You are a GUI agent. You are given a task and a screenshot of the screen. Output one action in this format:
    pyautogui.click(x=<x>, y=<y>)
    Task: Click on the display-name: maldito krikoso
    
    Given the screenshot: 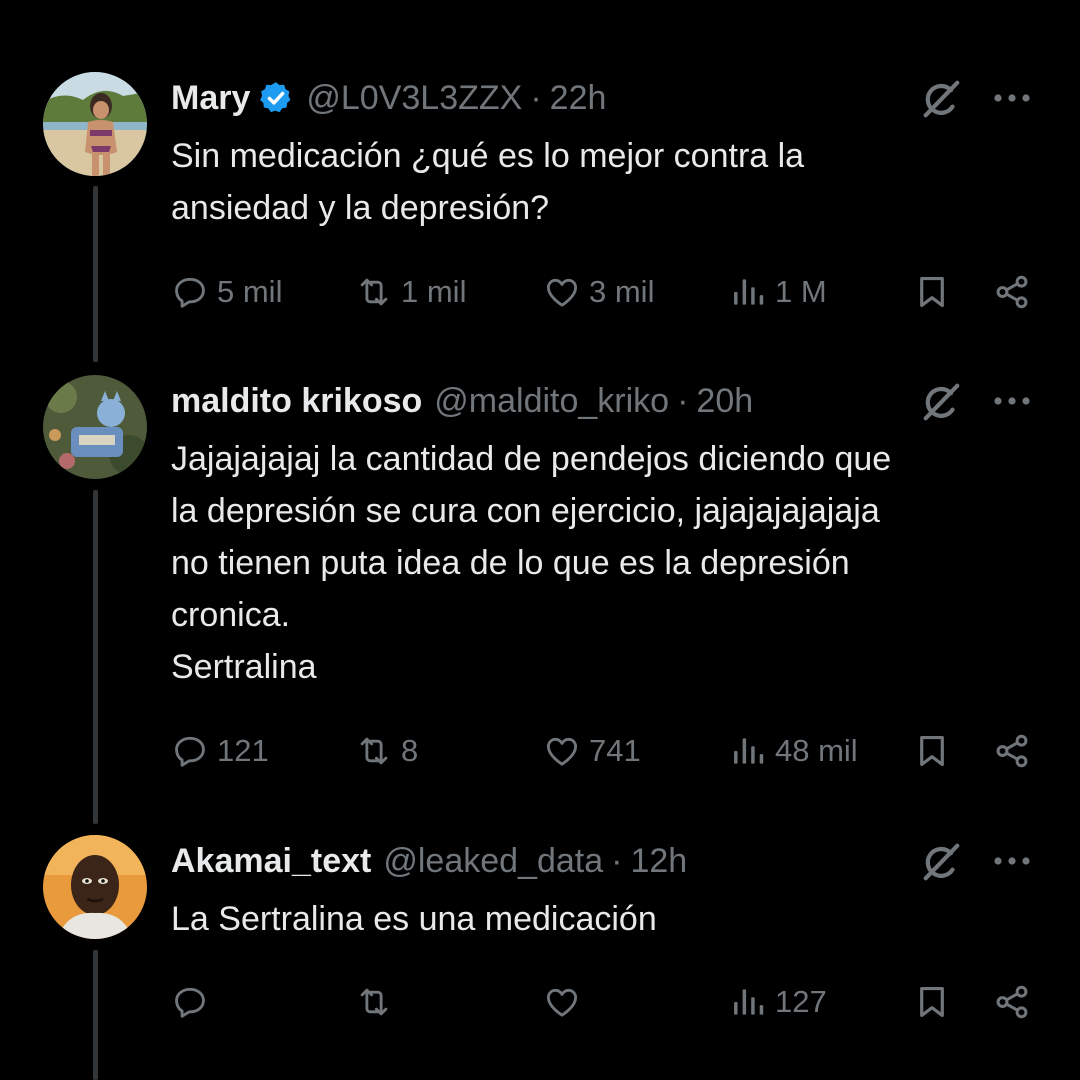 What is the action you would take?
    pyautogui.click(x=296, y=401)
    